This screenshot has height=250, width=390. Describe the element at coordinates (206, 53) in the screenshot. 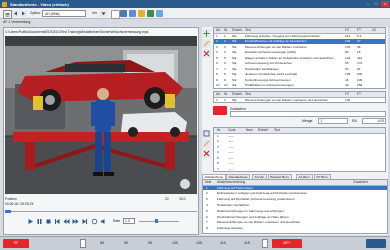

I see `delete-row-icon` at that location.